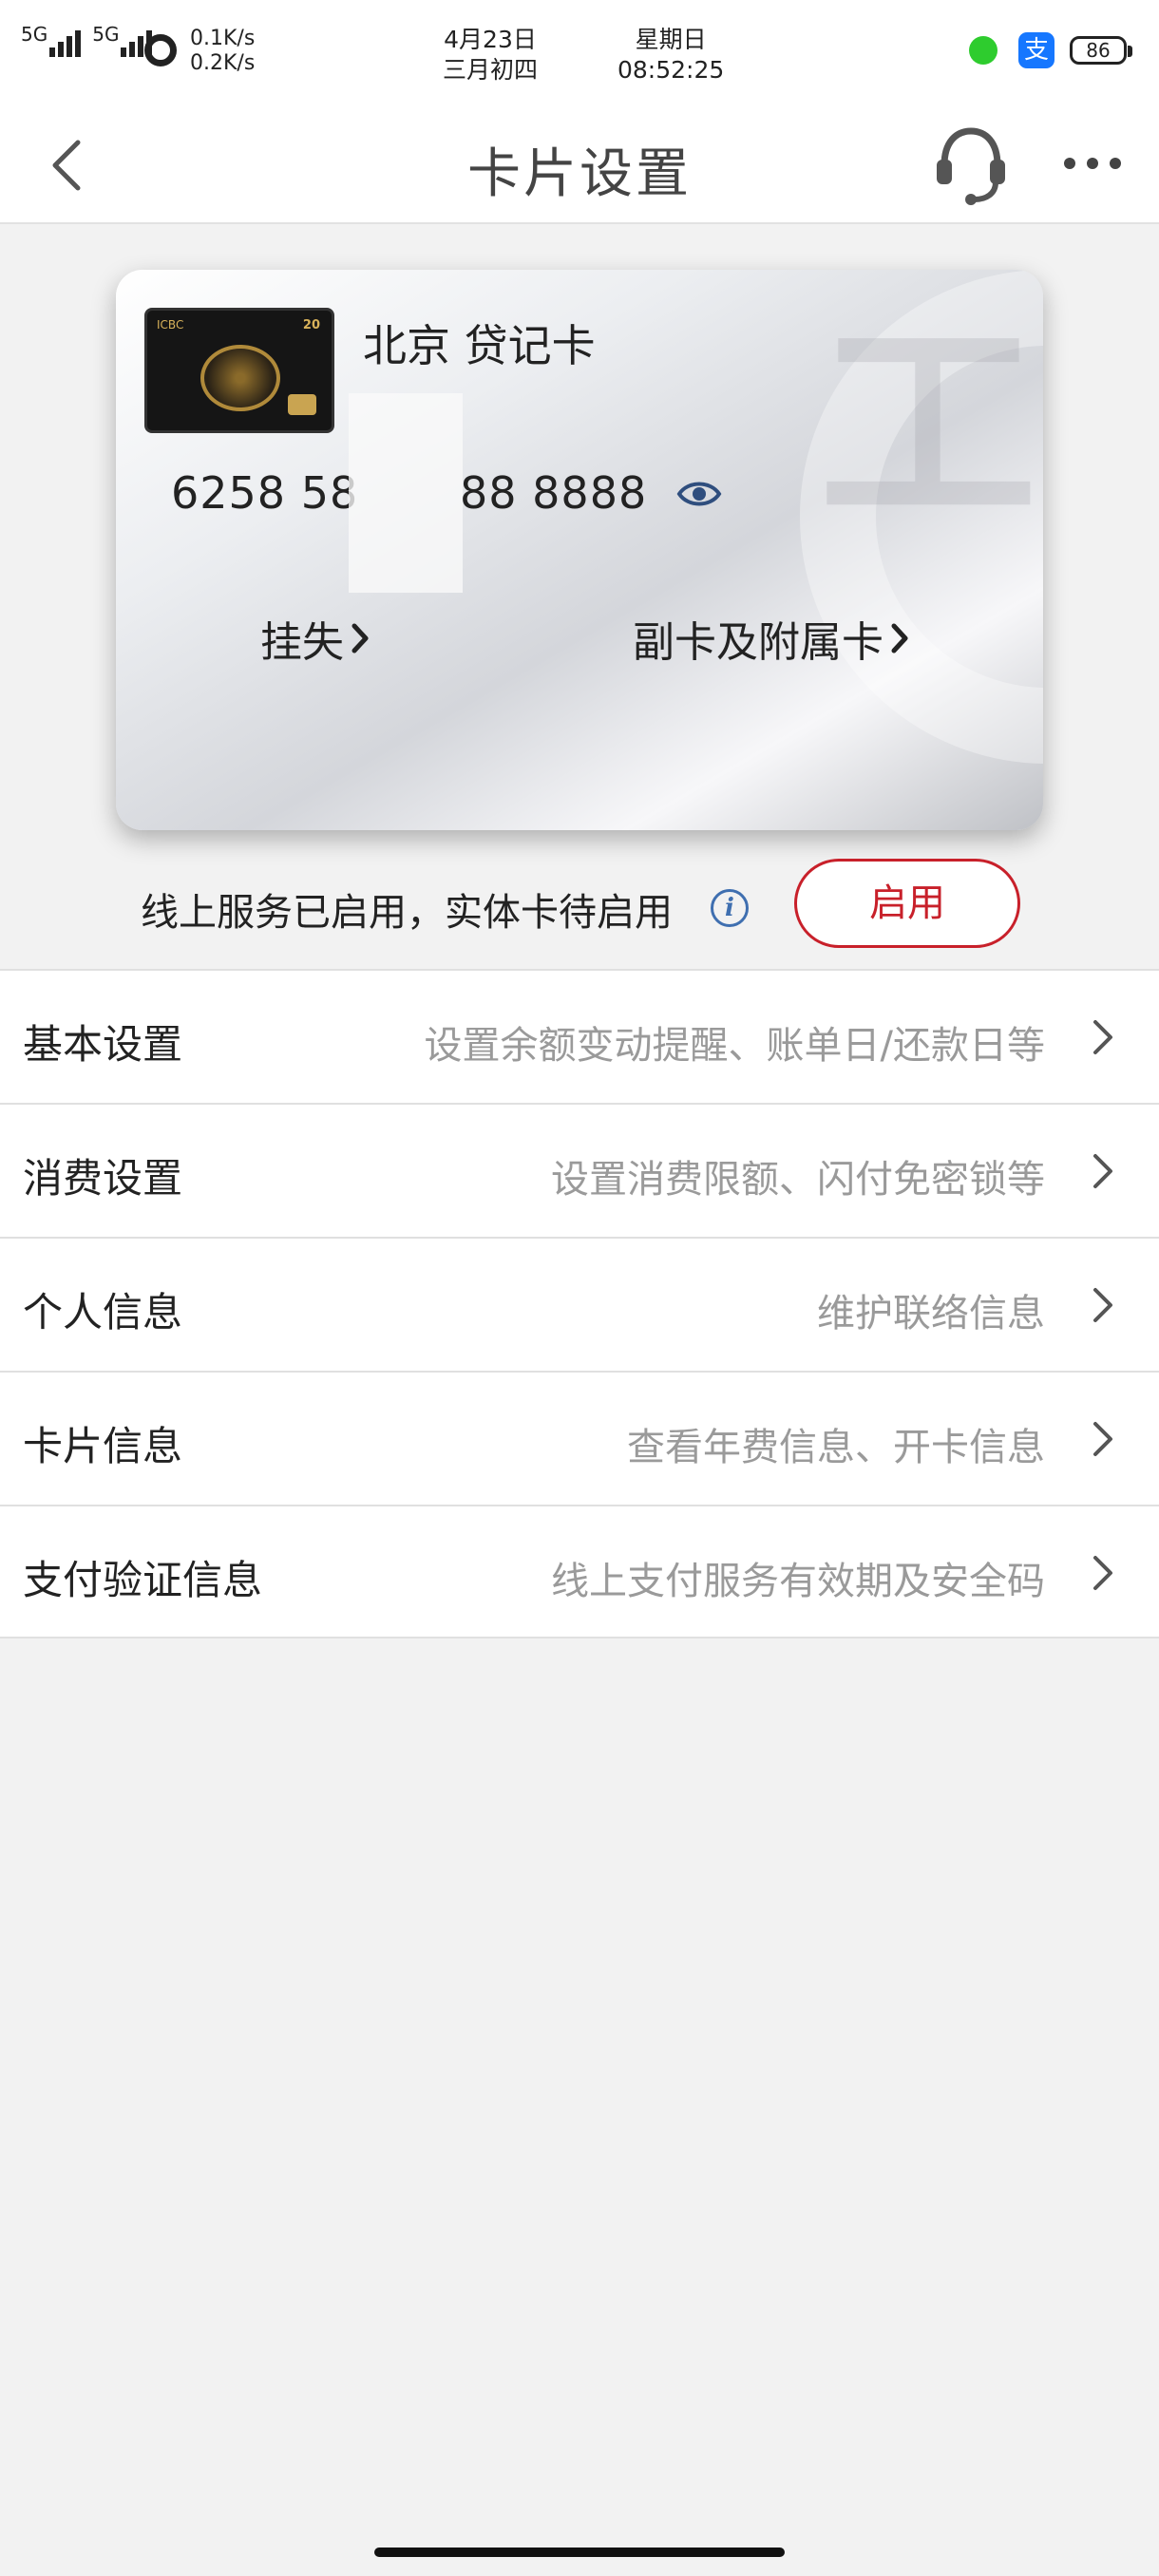  I want to click on card-number-suffix: 88 8888, so click(554, 493).